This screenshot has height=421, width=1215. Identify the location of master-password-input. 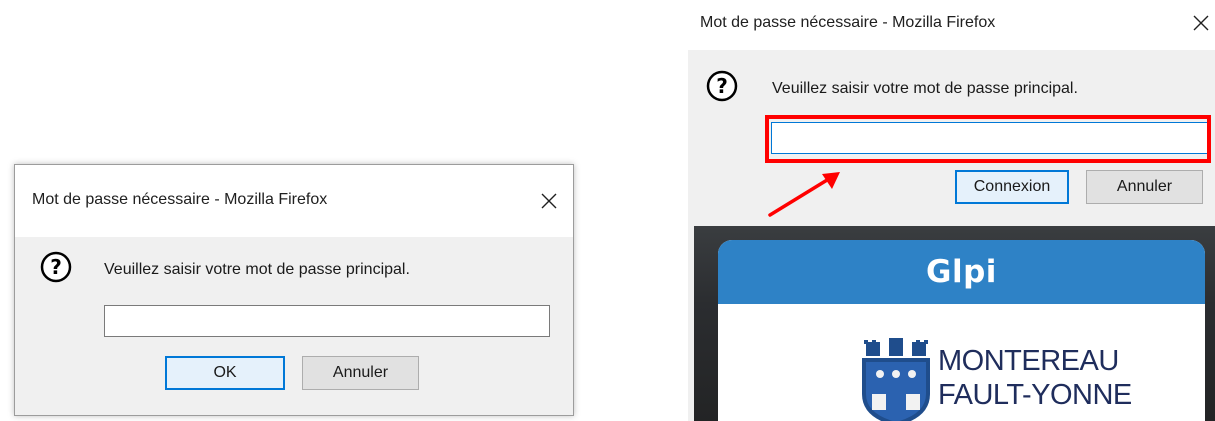
(327, 321).